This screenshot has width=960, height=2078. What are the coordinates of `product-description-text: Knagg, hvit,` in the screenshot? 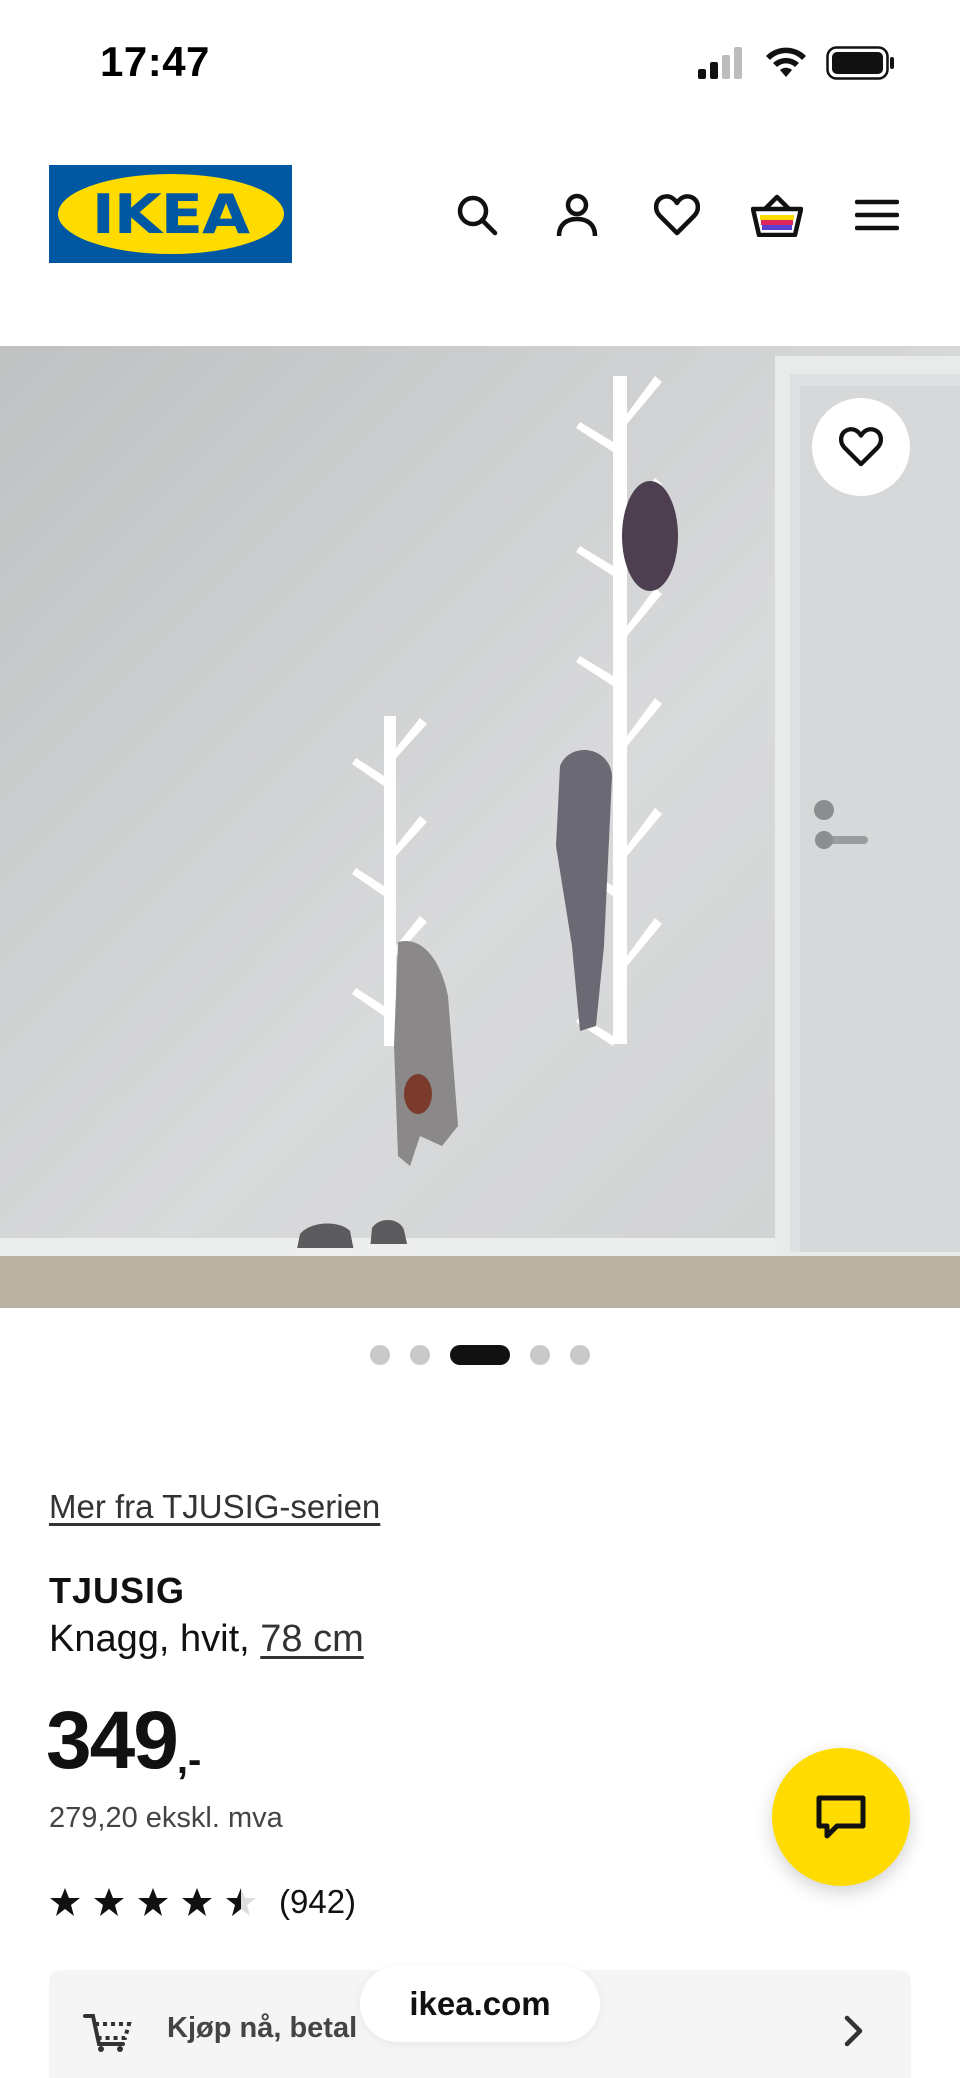 It's located at (155, 1639).